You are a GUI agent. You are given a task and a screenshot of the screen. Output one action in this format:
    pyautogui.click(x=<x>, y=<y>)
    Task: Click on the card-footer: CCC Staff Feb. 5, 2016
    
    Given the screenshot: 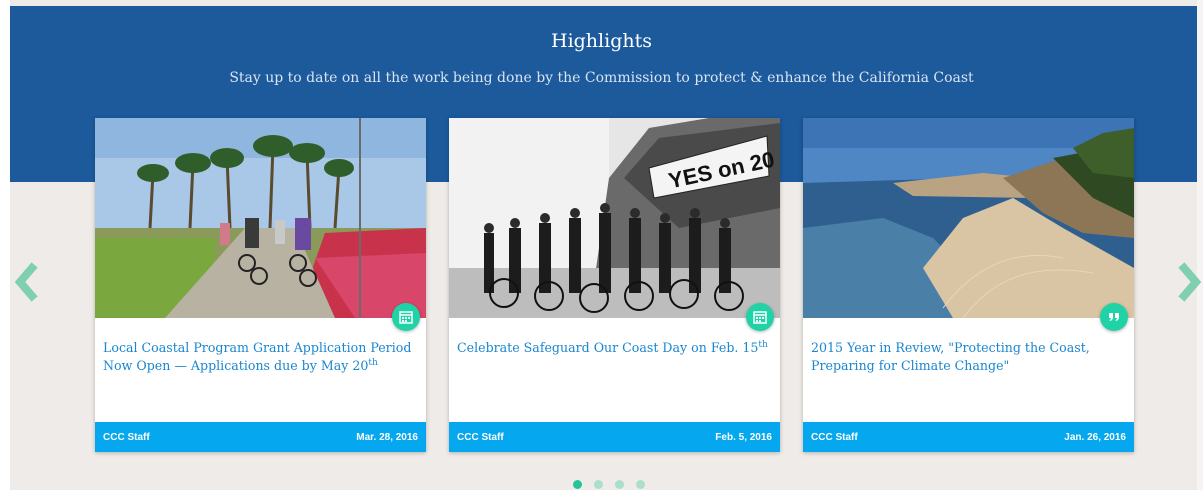 What is the action you would take?
    pyautogui.click(x=614, y=437)
    